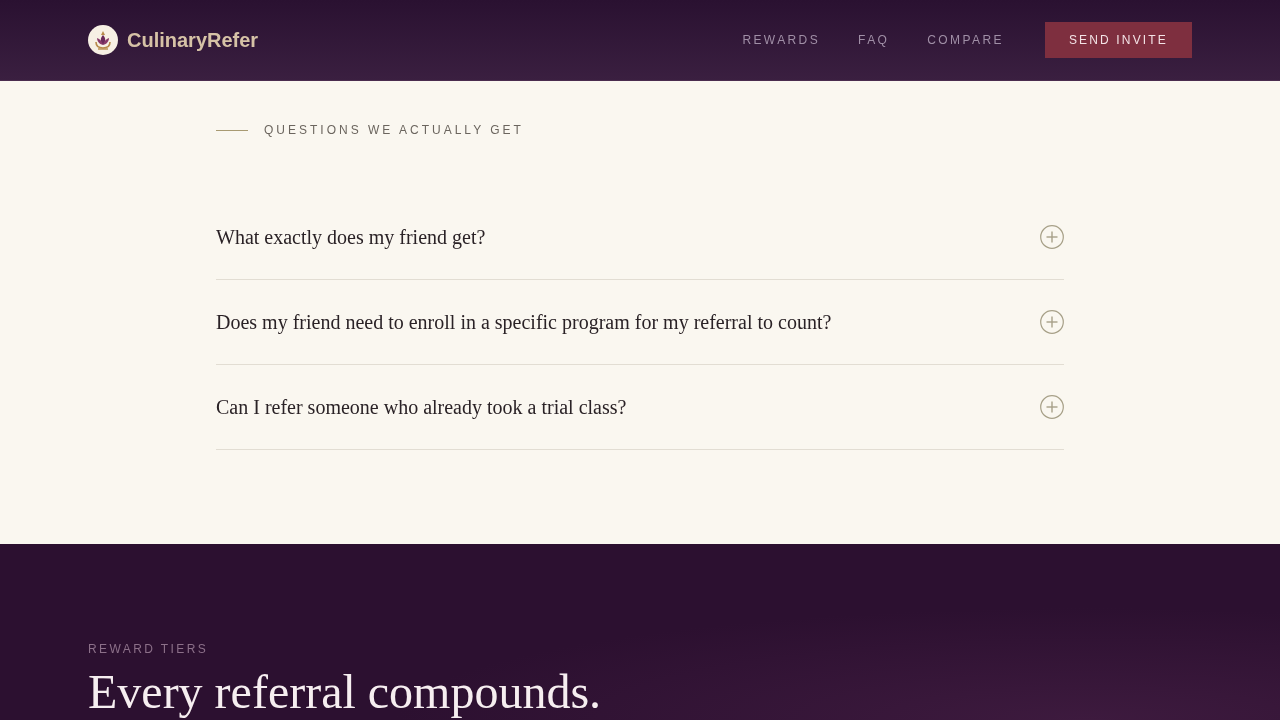 This screenshot has width=1280, height=720. Describe the element at coordinates (421, 407) in the screenshot. I see `faq-question: Can I refer someone who already took a trial class?` at that location.